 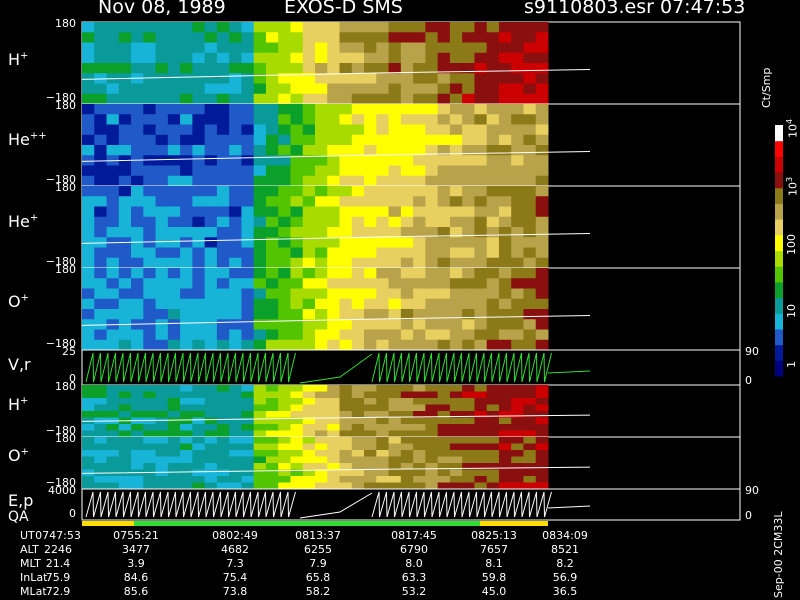 I want to click on side-date-code: Sep-00 2CM33L, so click(x=778, y=555).